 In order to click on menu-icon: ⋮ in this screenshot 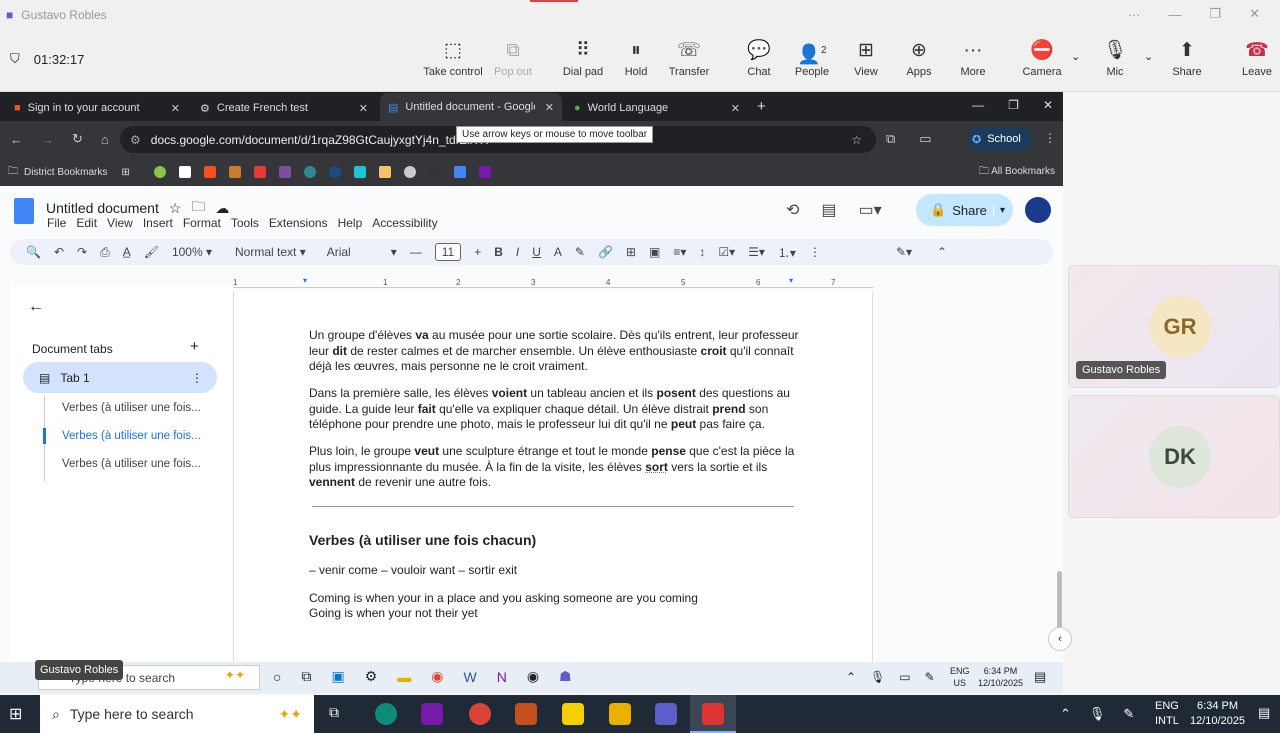, I will do `click(1050, 138)`.